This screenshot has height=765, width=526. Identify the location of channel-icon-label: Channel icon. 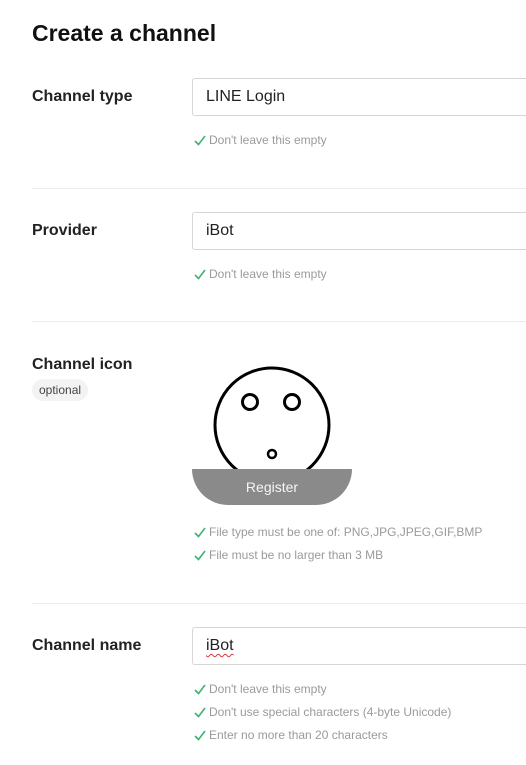
(82, 364).